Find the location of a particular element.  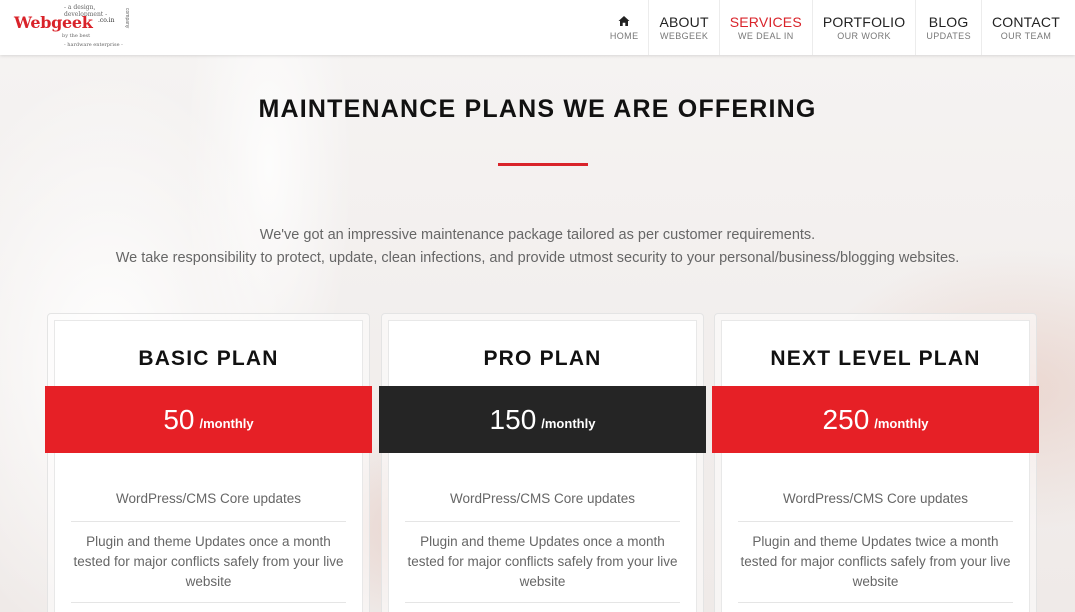

nav-item-contact: CONTACT OUR TEAM is located at coordinates (1025, 27).